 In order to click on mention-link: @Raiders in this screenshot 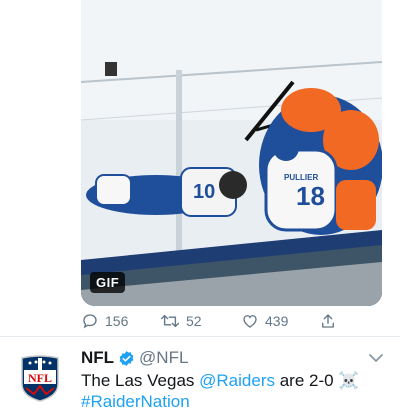, I will do `click(237, 380)`.